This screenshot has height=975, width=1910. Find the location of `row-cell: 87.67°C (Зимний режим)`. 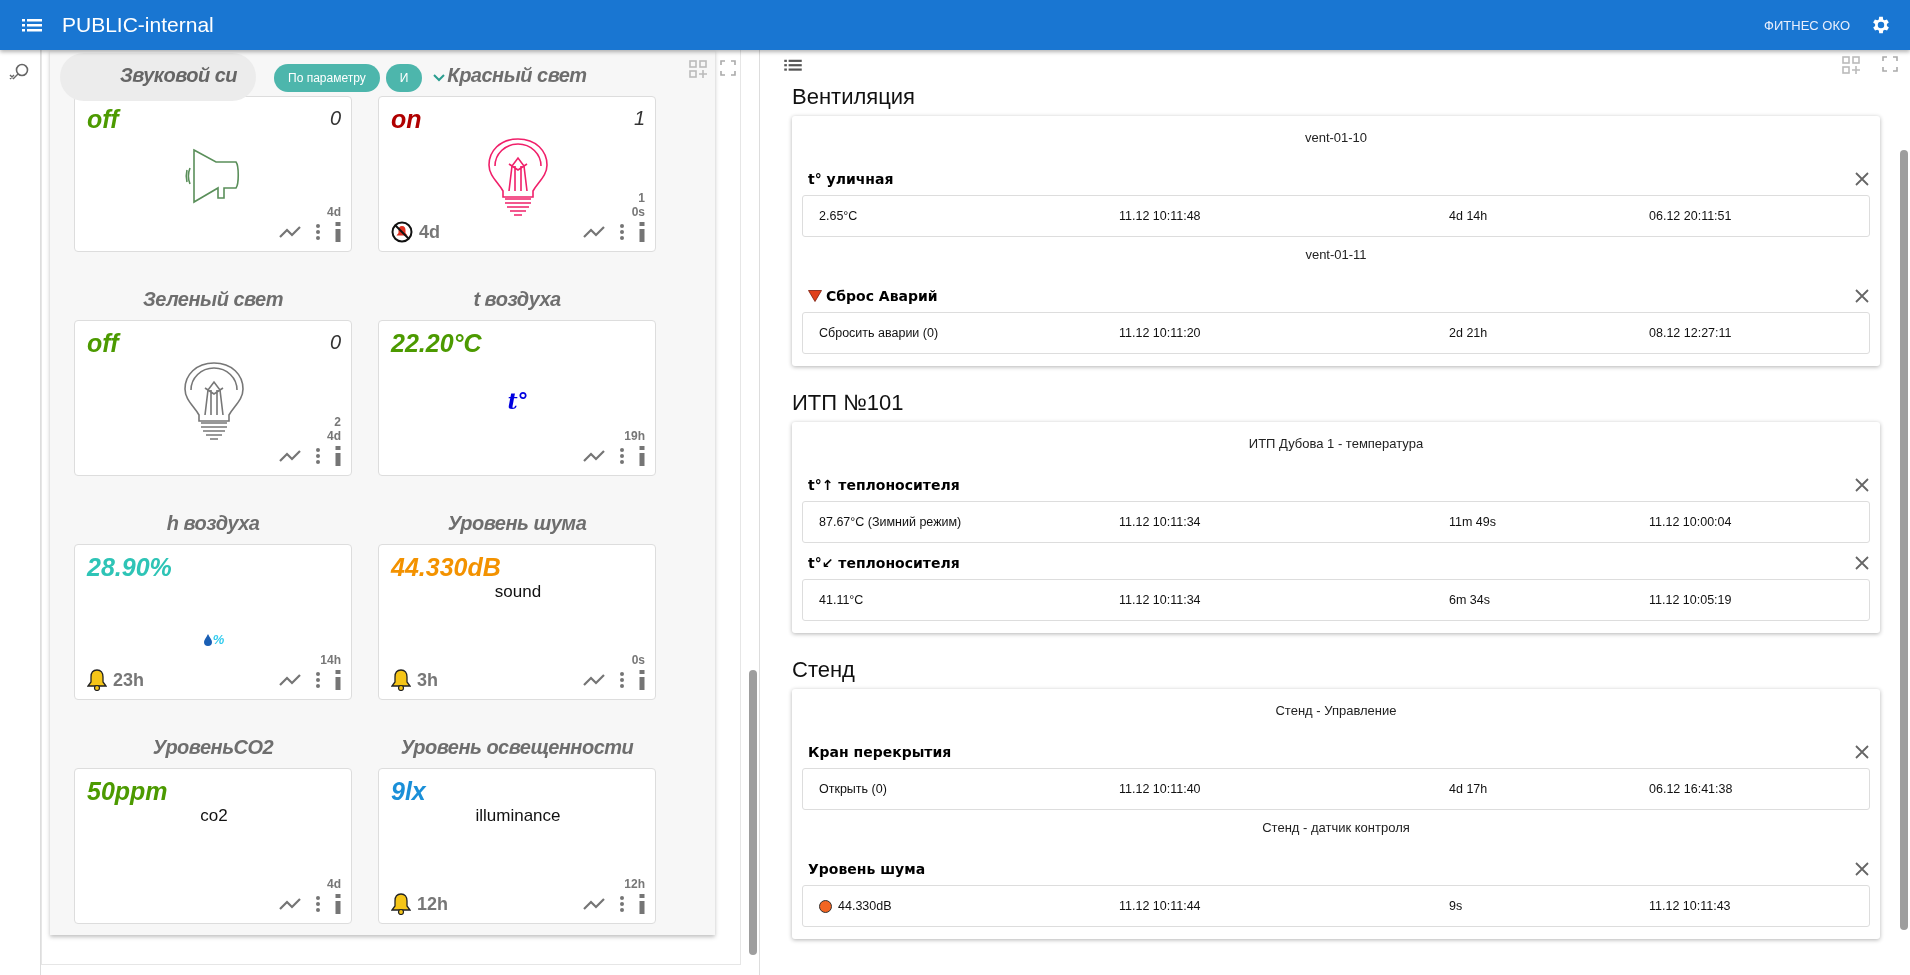

row-cell: 87.67°C (Зимний режим) is located at coordinates (890, 522).